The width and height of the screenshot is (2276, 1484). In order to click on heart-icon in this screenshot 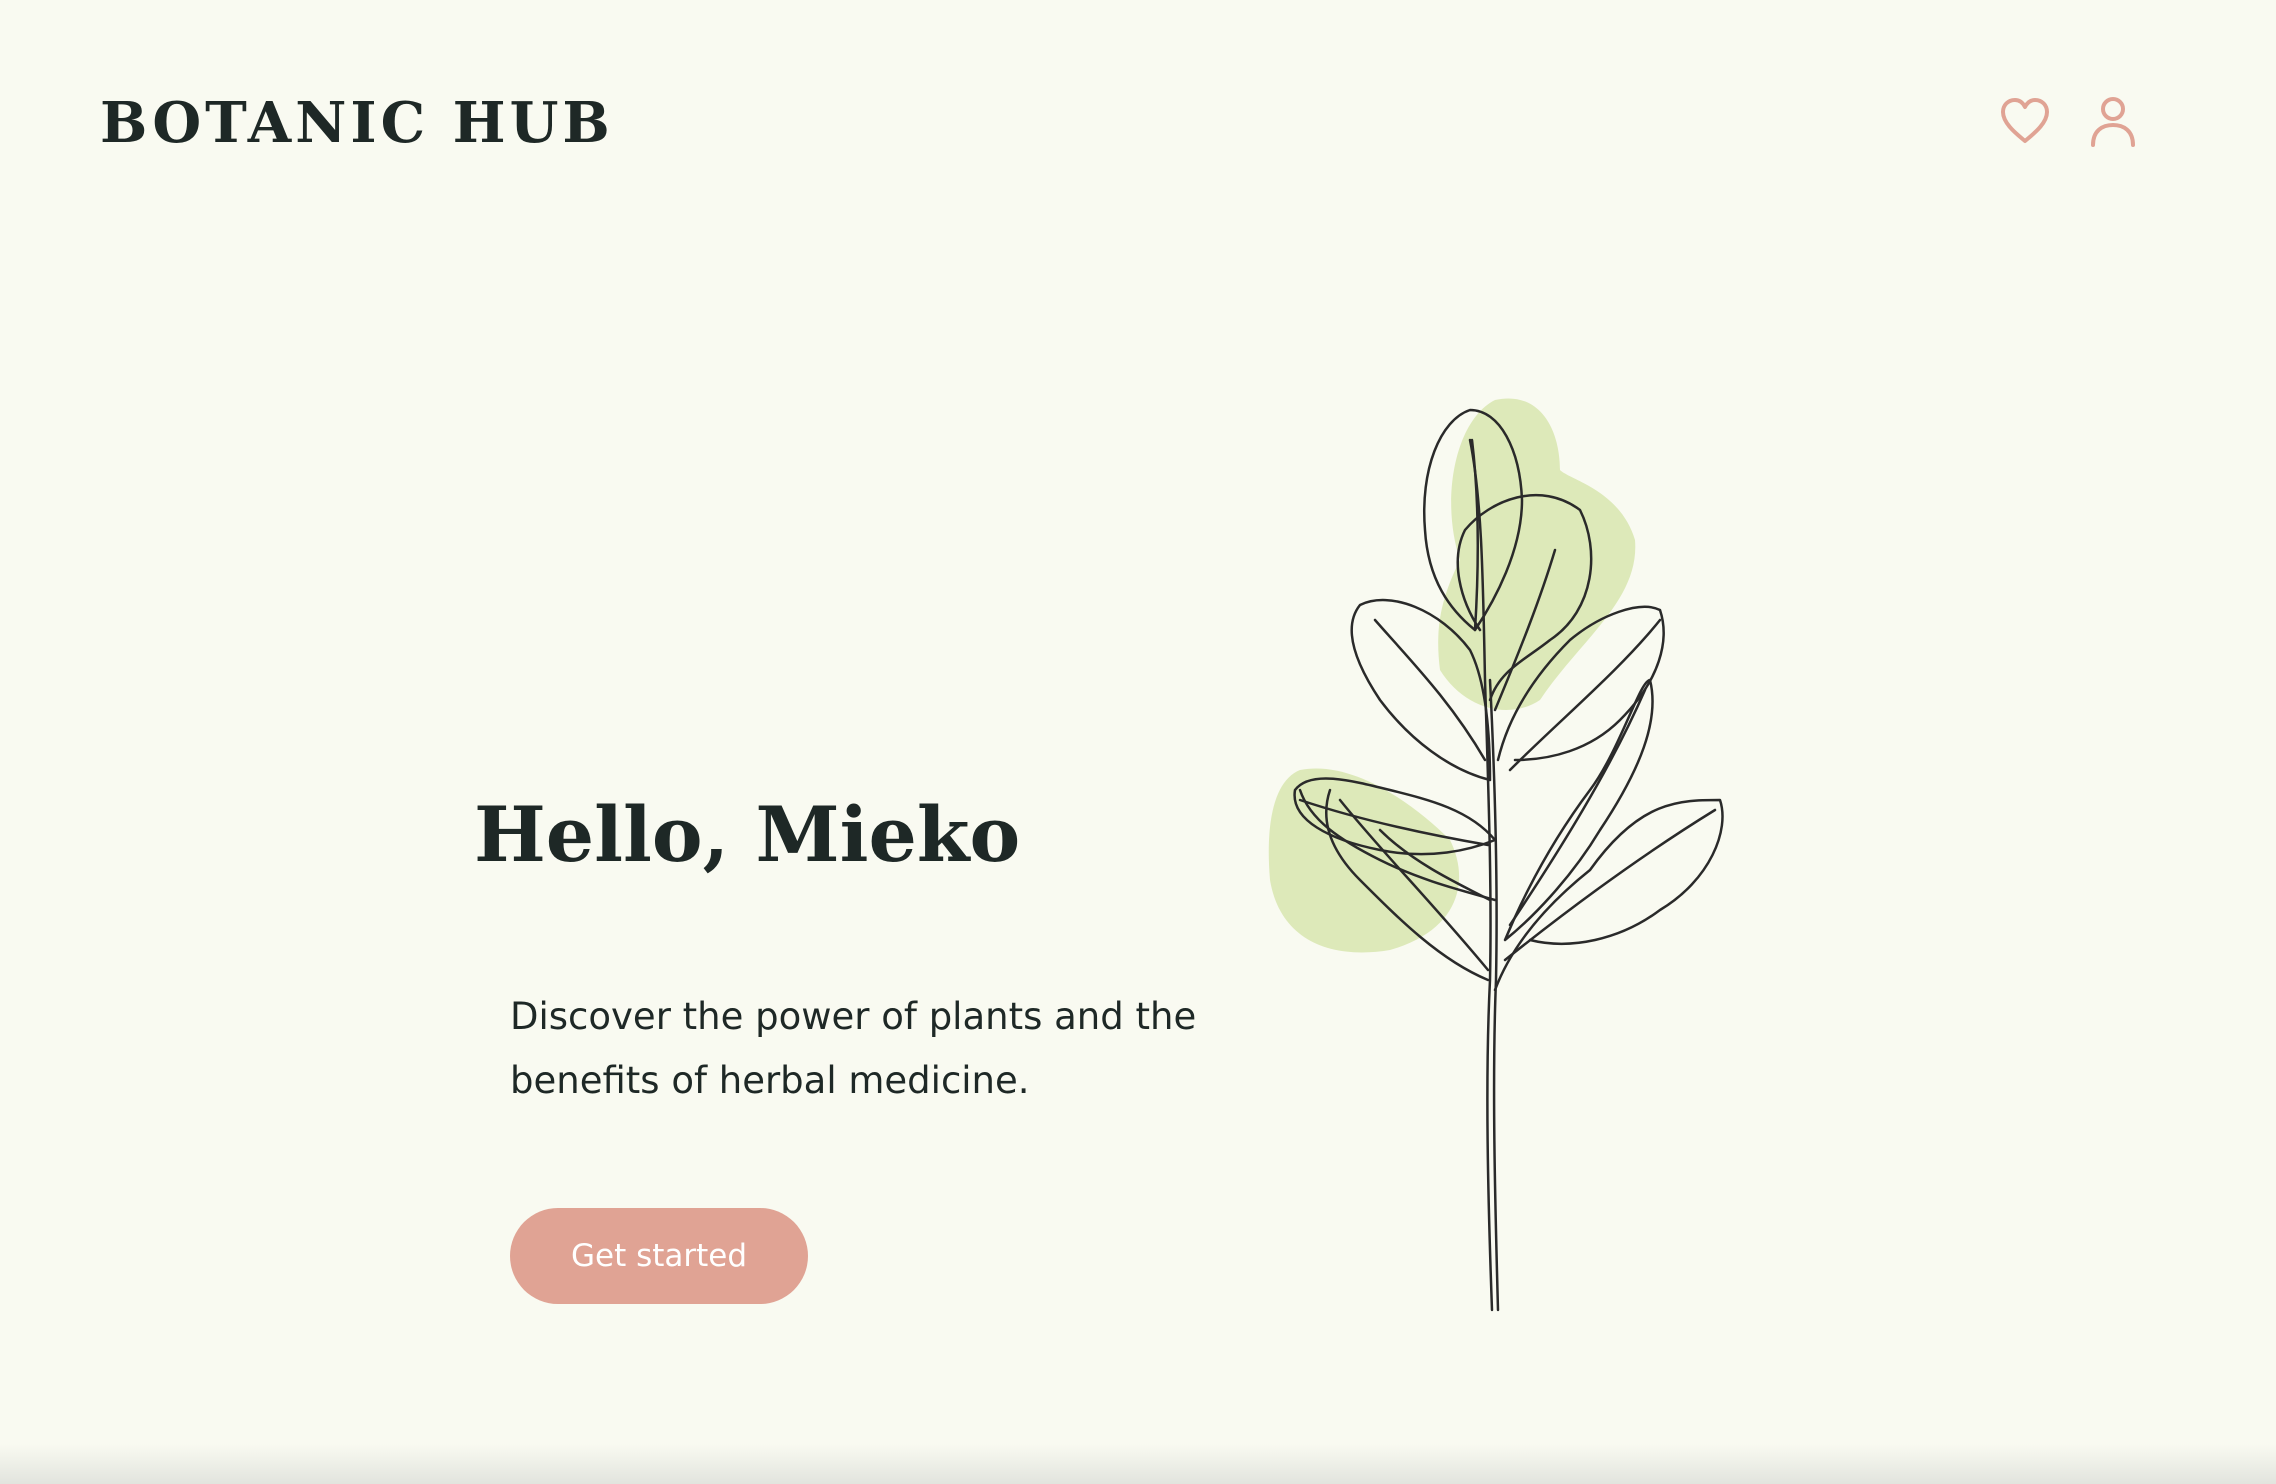, I will do `click(2025, 120)`.